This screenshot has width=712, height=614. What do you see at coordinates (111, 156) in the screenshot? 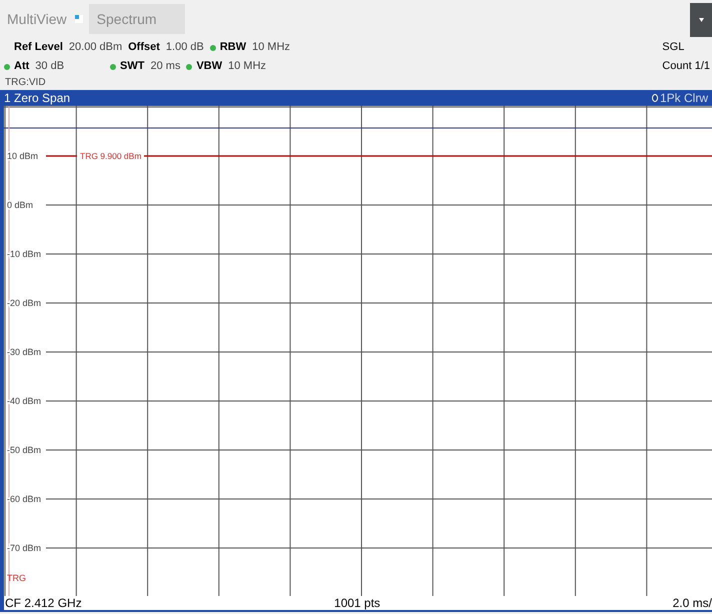
I see `trigger-level-label: TRG 9.900 dBm` at bounding box center [111, 156].